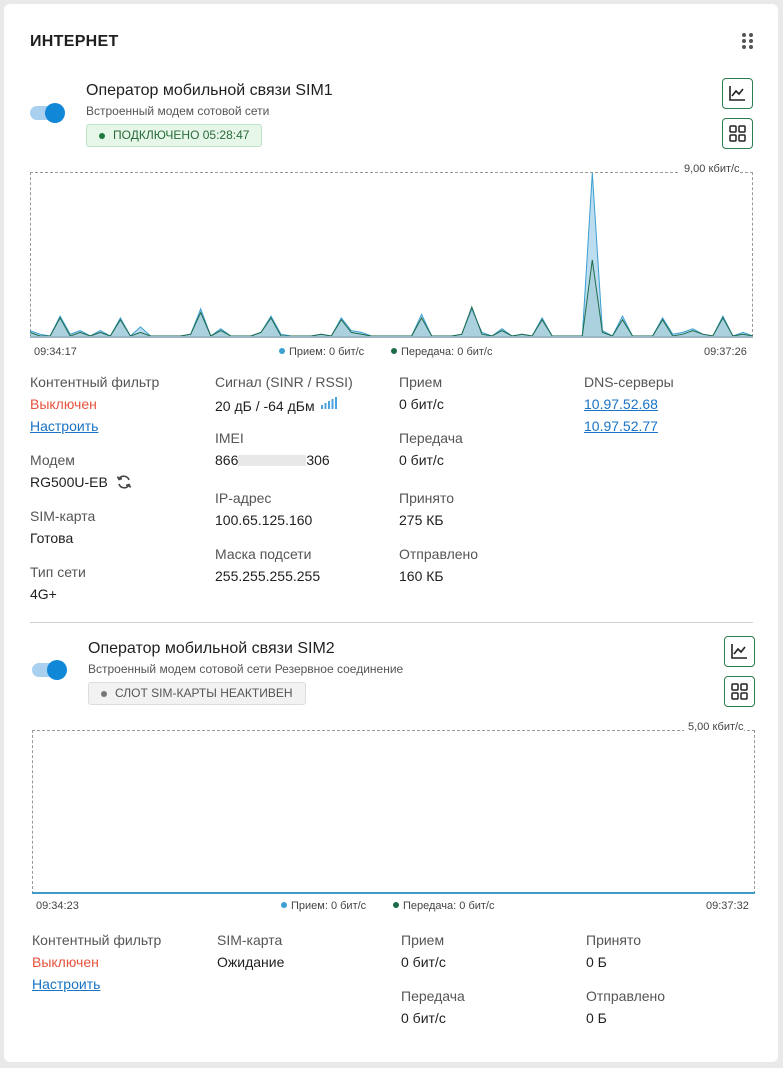 The height and width of the screenshot is (1068, 783). What do you see at coordinates (178, 111) in the screenshot?
I see `sim1-subtitle: Встроенный модем сотовой сети` at bounding box center [178, 111].